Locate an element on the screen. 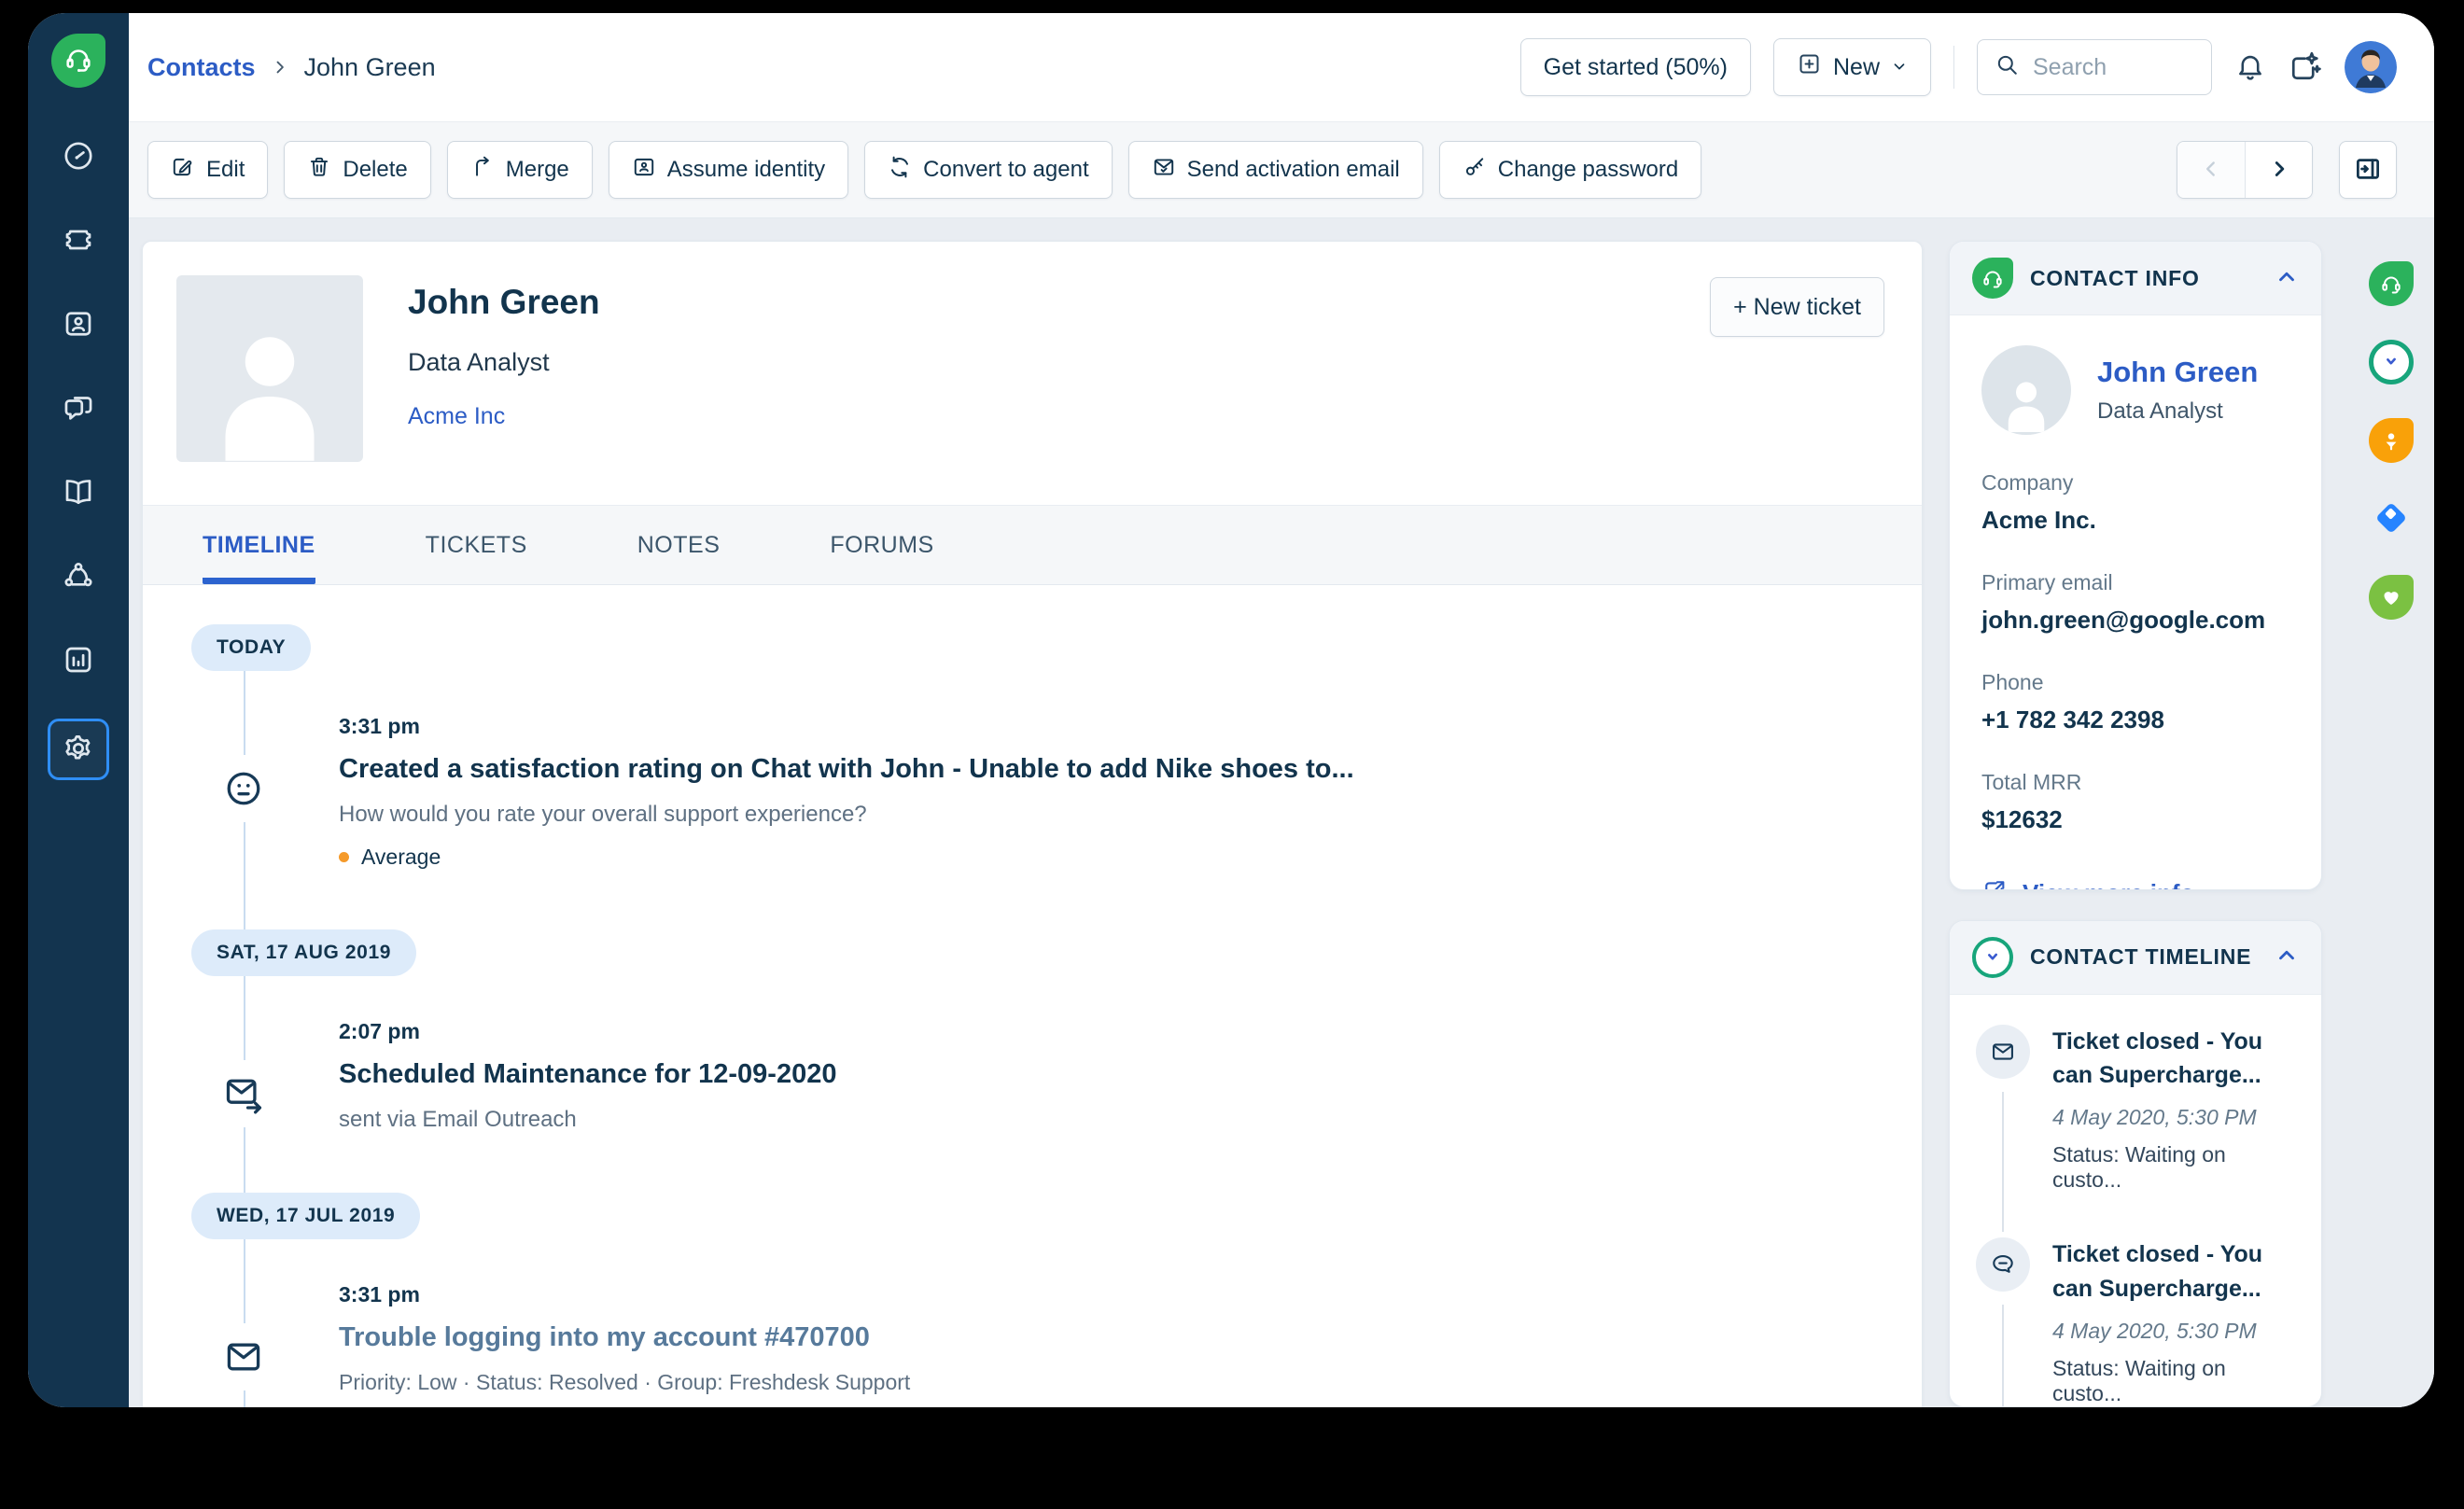 Image resolution: width=2464 pixels, height=1509 pixels. collapse-panel-button is located at coordinates (2368, 170).